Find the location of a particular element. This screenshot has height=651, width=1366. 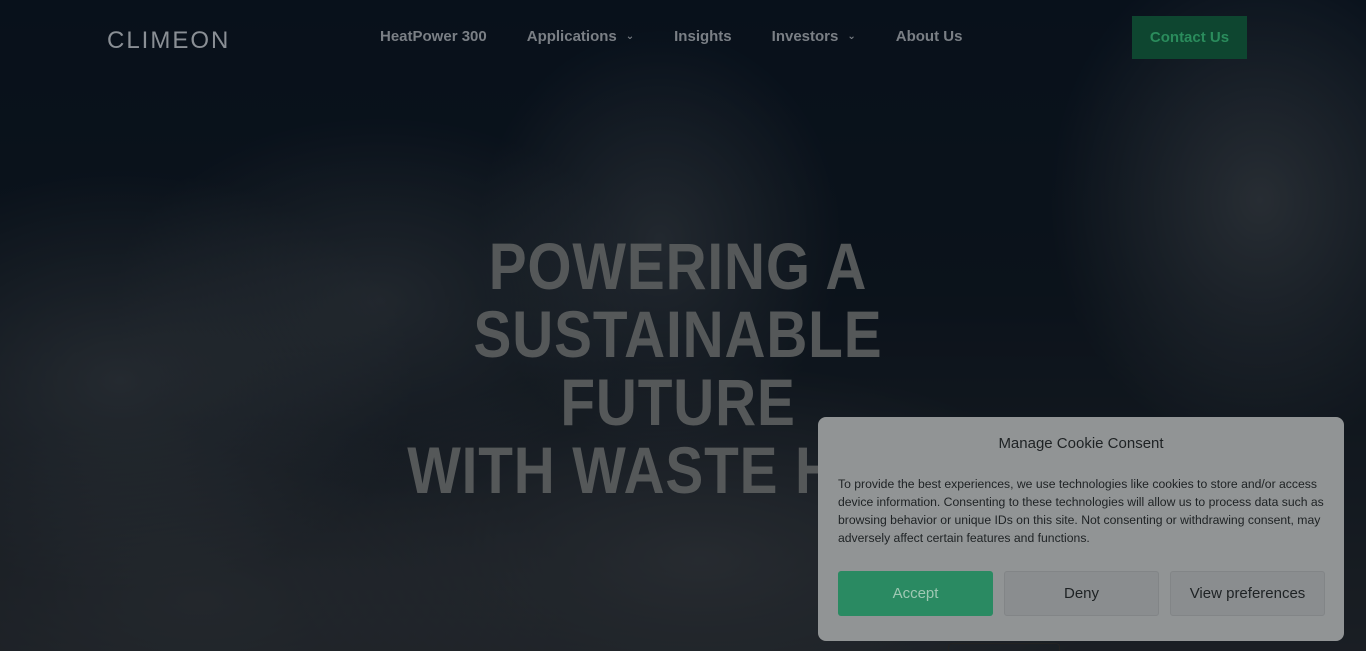

headline-line-1: POWERING A is located at coordinates (678, 266).